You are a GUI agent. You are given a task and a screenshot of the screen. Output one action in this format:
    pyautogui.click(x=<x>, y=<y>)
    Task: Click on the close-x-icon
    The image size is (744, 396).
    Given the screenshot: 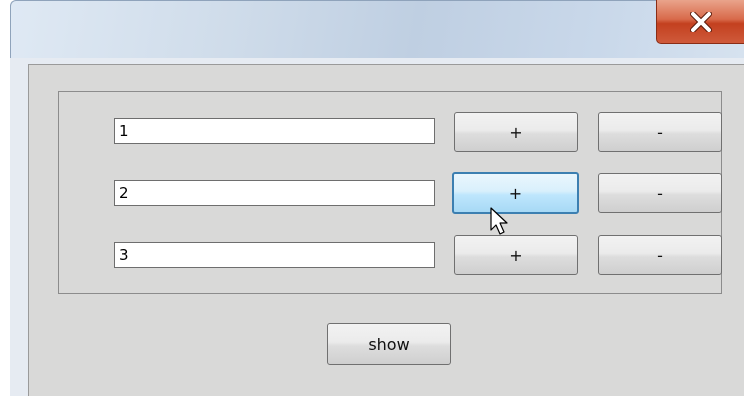 What is the action you would take?
    pyautogui.click(x=701, y=21)
    